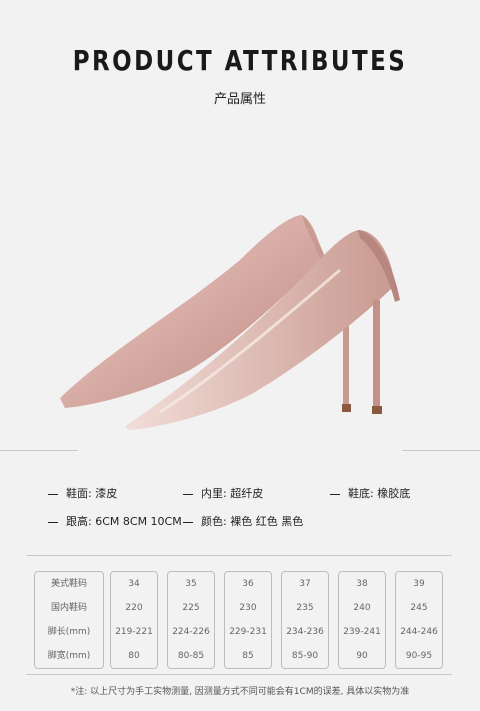  Describe the element at coordinates (305, 632) in the screenshot. I see `size-cell: 234-236` at that location.